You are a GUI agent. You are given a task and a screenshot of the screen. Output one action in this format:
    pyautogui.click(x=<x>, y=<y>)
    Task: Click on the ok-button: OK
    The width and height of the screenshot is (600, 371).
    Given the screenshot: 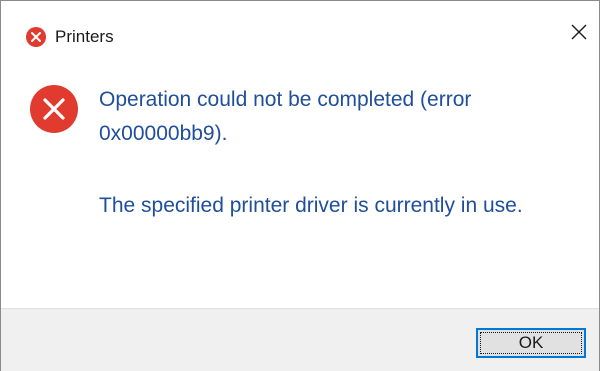 What is the action you would take?
    pyautogui.click(x=531, y=343)
    